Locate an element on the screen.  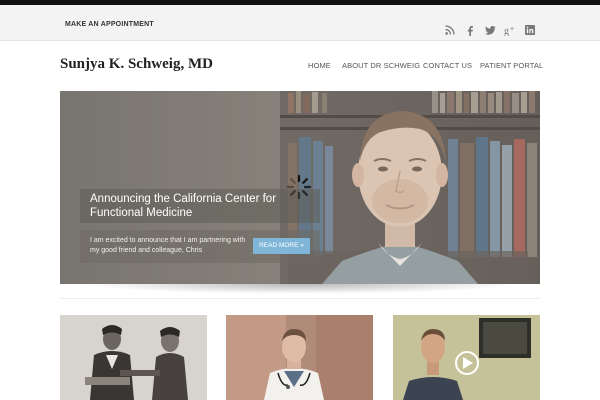
section-divider is located at coordinates (300, 298).